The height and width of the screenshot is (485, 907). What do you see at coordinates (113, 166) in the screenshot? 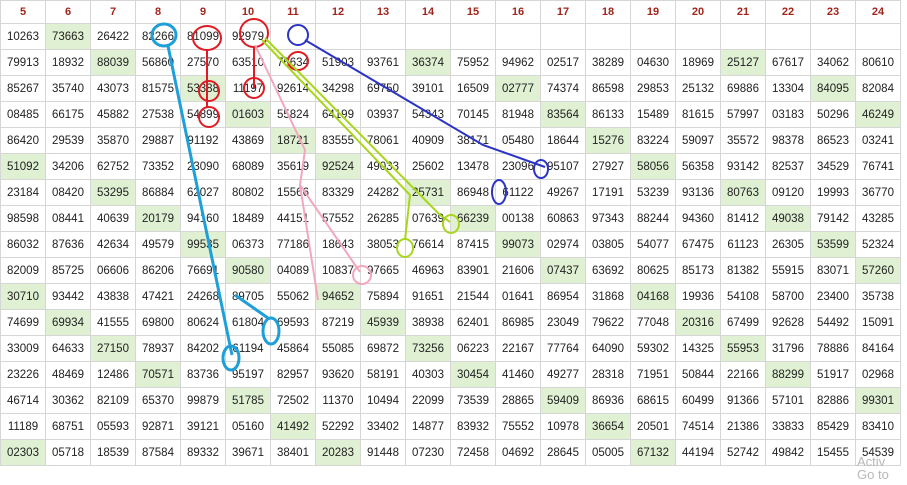
I see `grid-cell: 62752` at bounding box center [113, 166].